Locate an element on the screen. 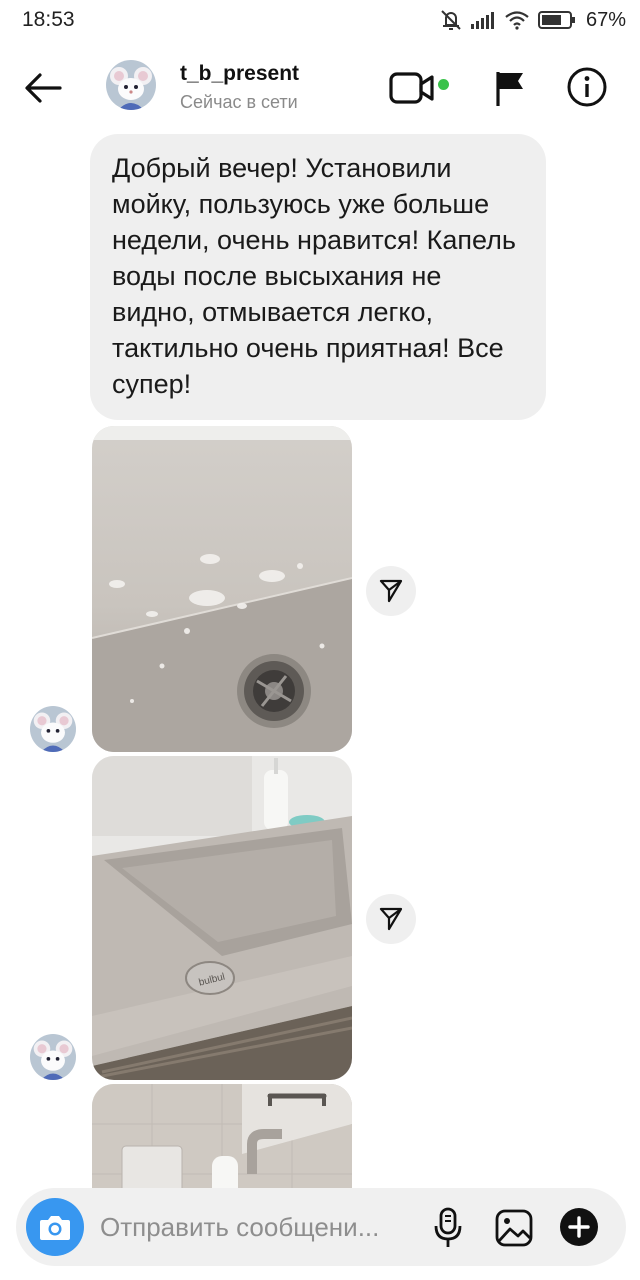 The image size is (640, 1280). wifi-icon is located at coordinates (517, 20).